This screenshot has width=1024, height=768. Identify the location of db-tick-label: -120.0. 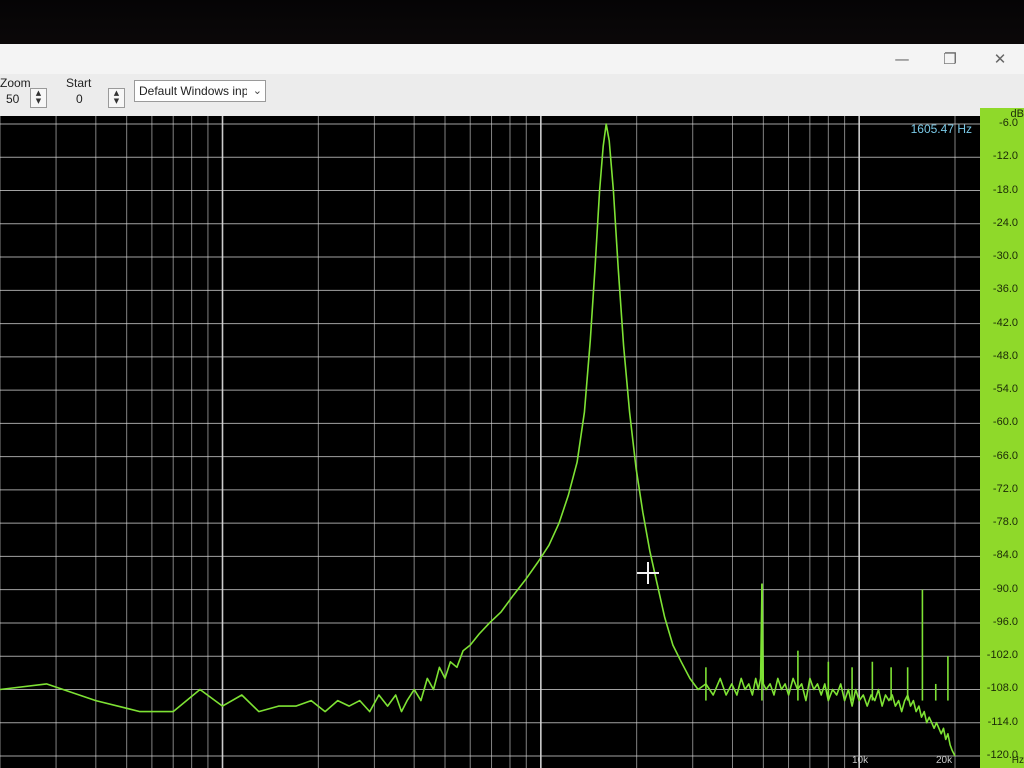
(1002, 755).